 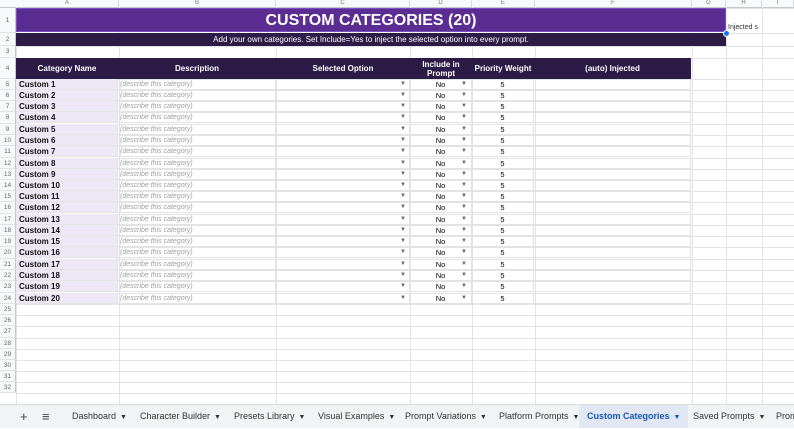 What do you see at coordinates (67, 298) in the screenshot?
I see `category-name-cell: Custom 20` at bounding box center [67, 298].